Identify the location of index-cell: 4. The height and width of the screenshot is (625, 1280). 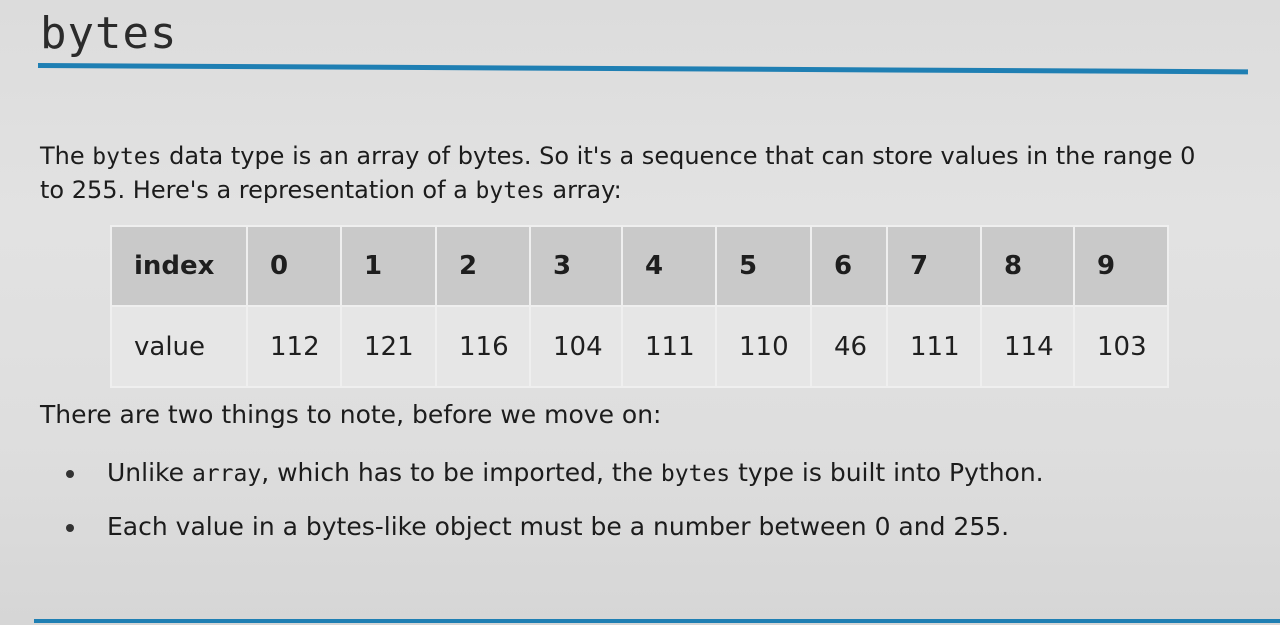
(669, 266).